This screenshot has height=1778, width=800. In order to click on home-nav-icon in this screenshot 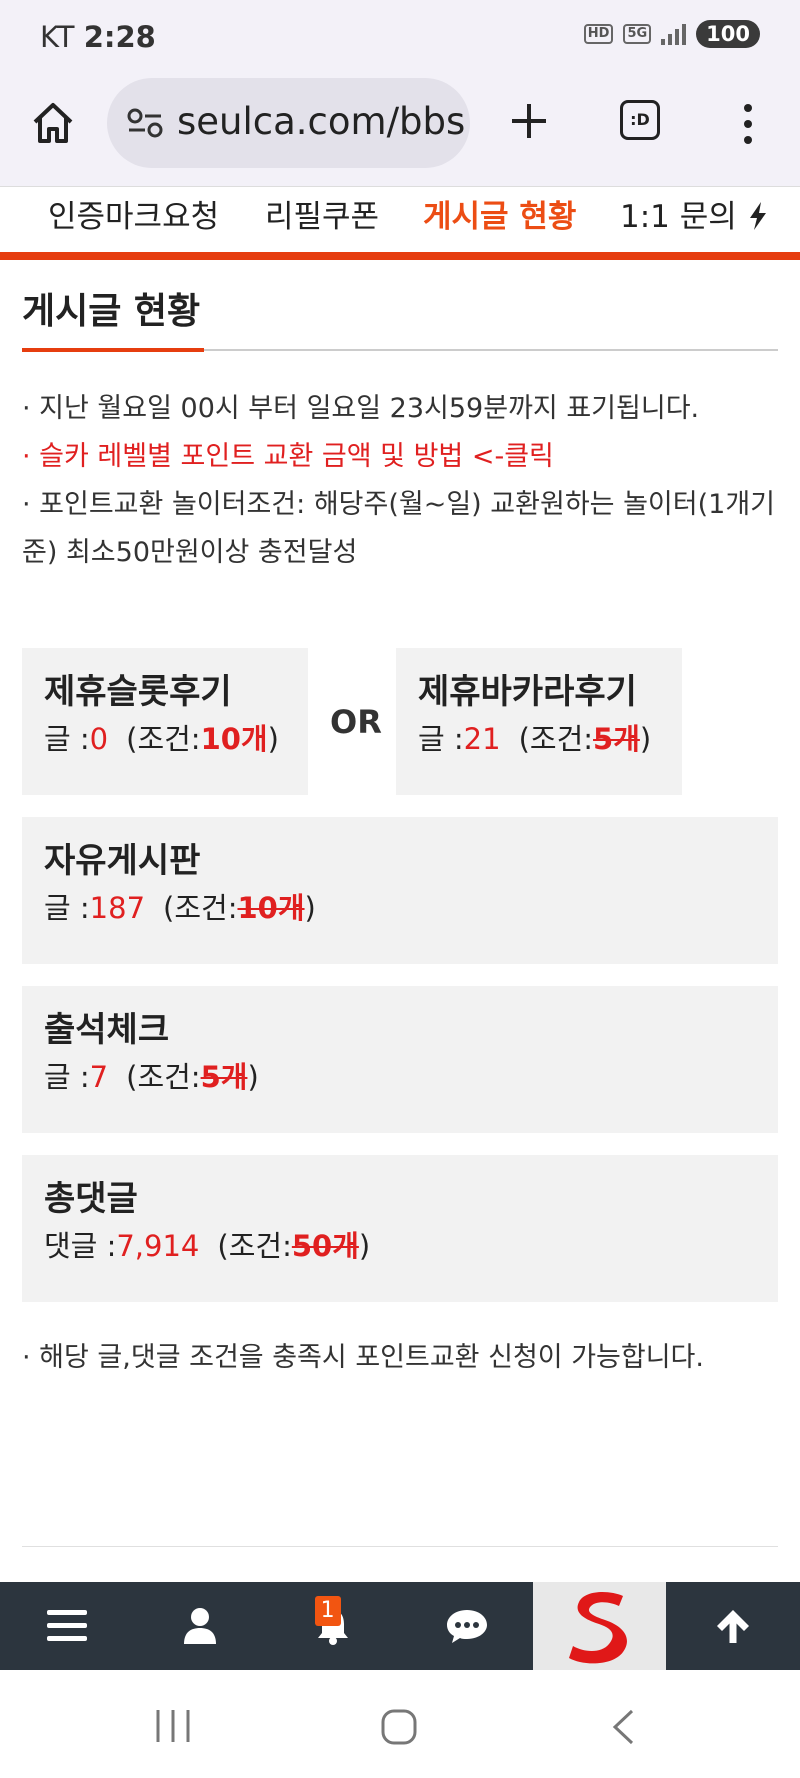, I will do `click(399, 1727)`.